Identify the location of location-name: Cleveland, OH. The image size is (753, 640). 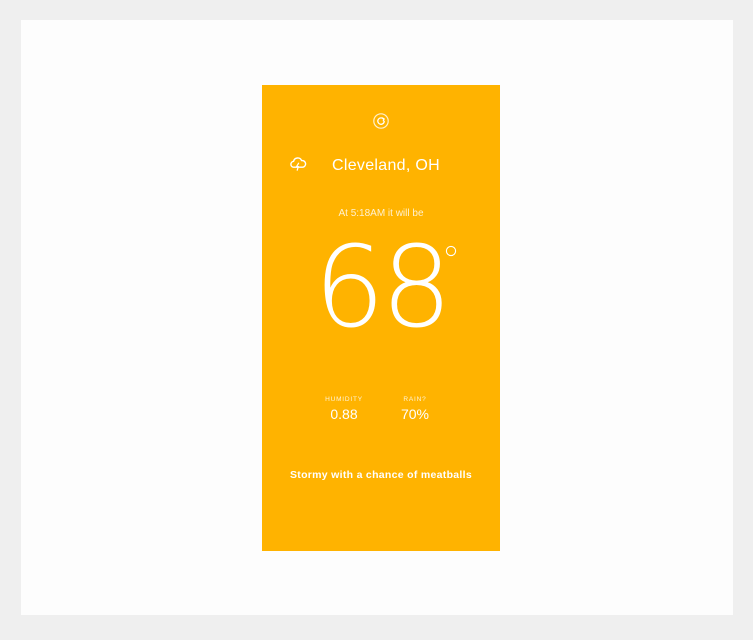
(386, 165).